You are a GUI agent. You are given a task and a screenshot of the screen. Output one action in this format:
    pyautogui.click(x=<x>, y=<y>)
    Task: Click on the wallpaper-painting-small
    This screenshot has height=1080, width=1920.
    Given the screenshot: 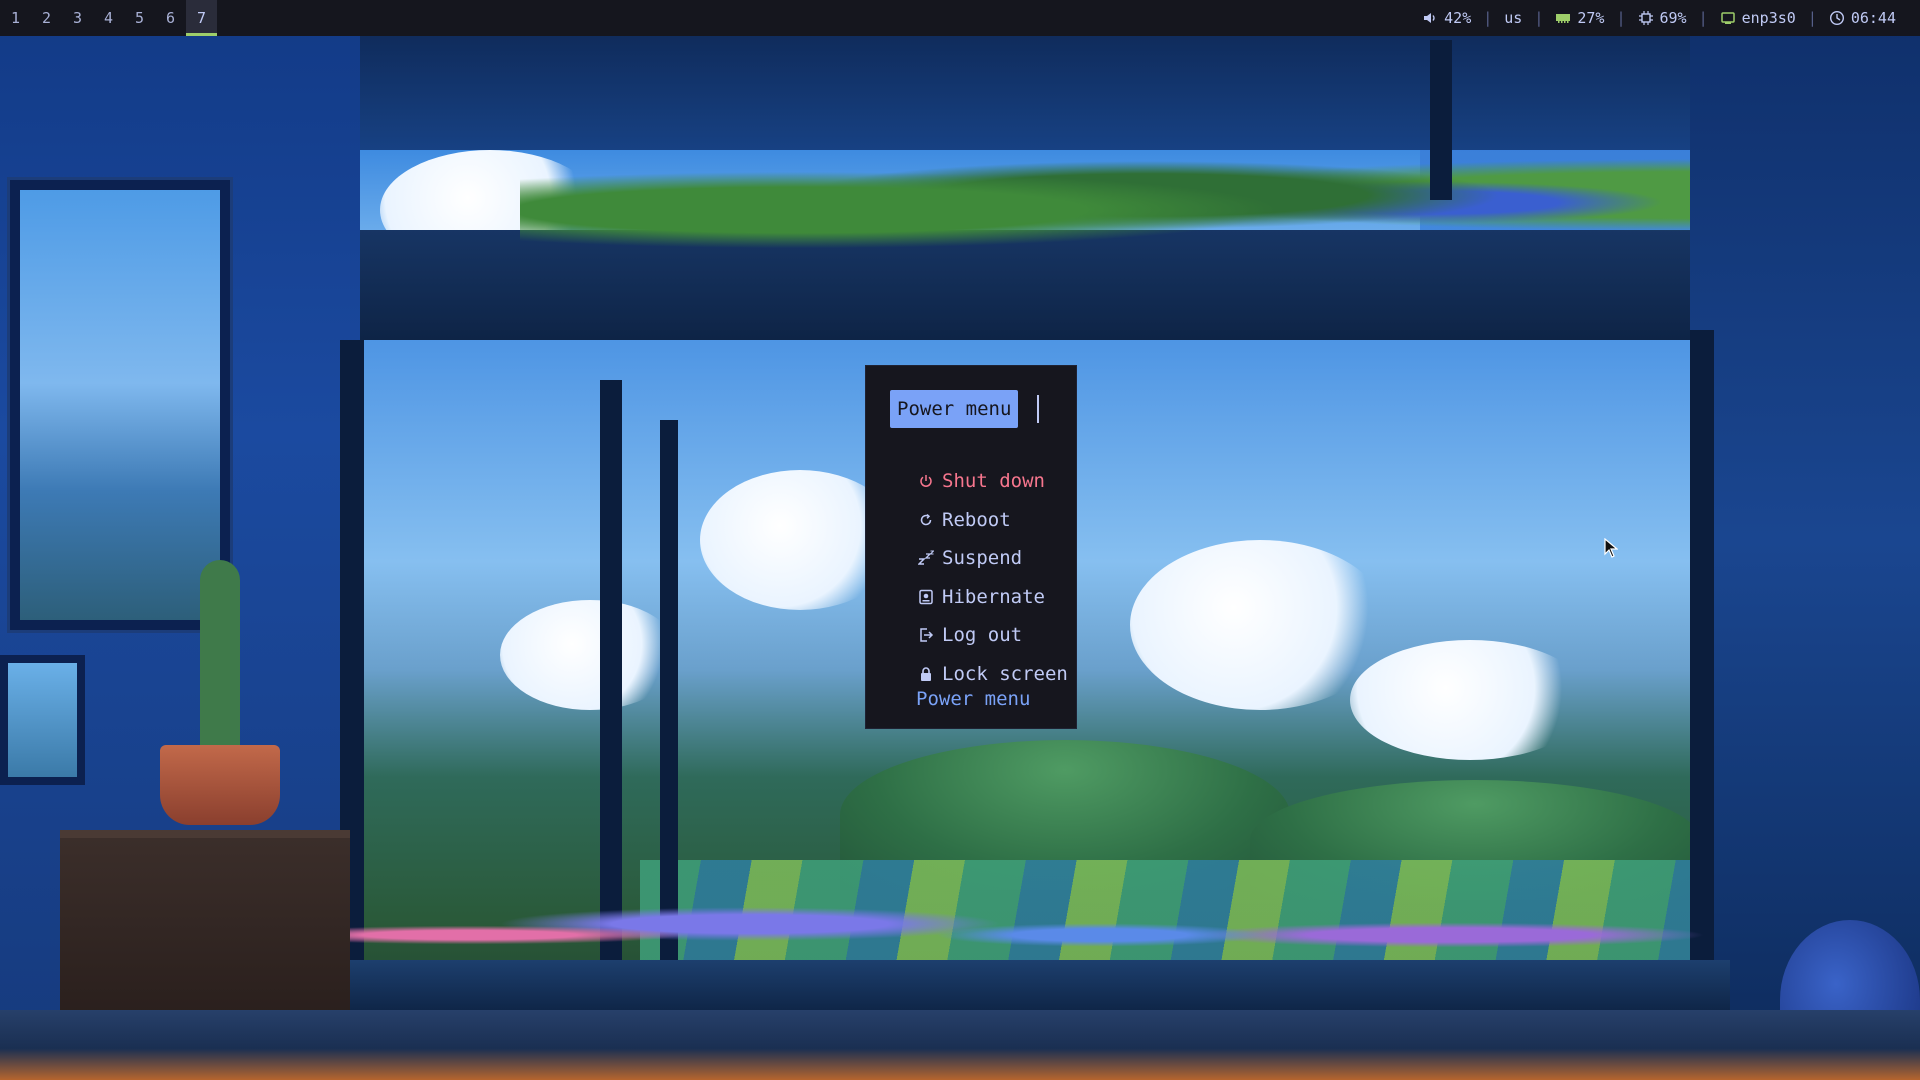 What is the action you would take?
    pyautogui.click(x=42, y=720)
    